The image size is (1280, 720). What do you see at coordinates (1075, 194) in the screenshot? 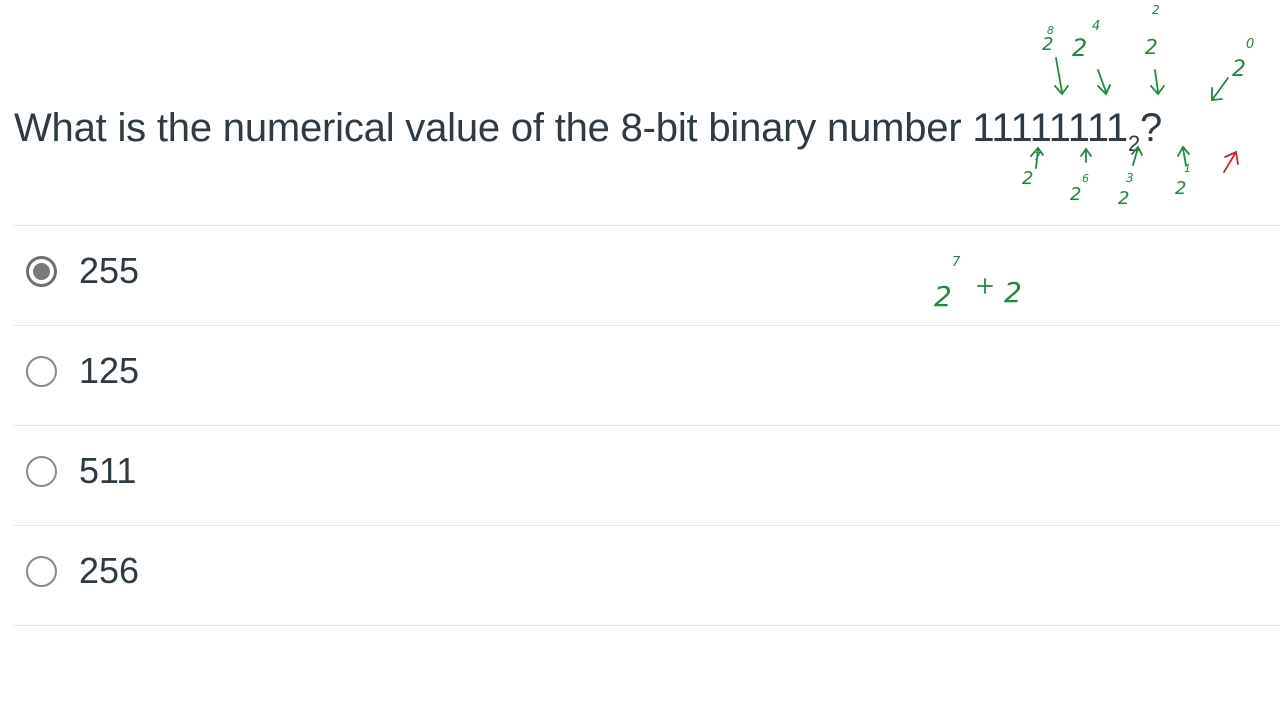
I see `below-base-2: 2` at bounding box center [1075, 194].